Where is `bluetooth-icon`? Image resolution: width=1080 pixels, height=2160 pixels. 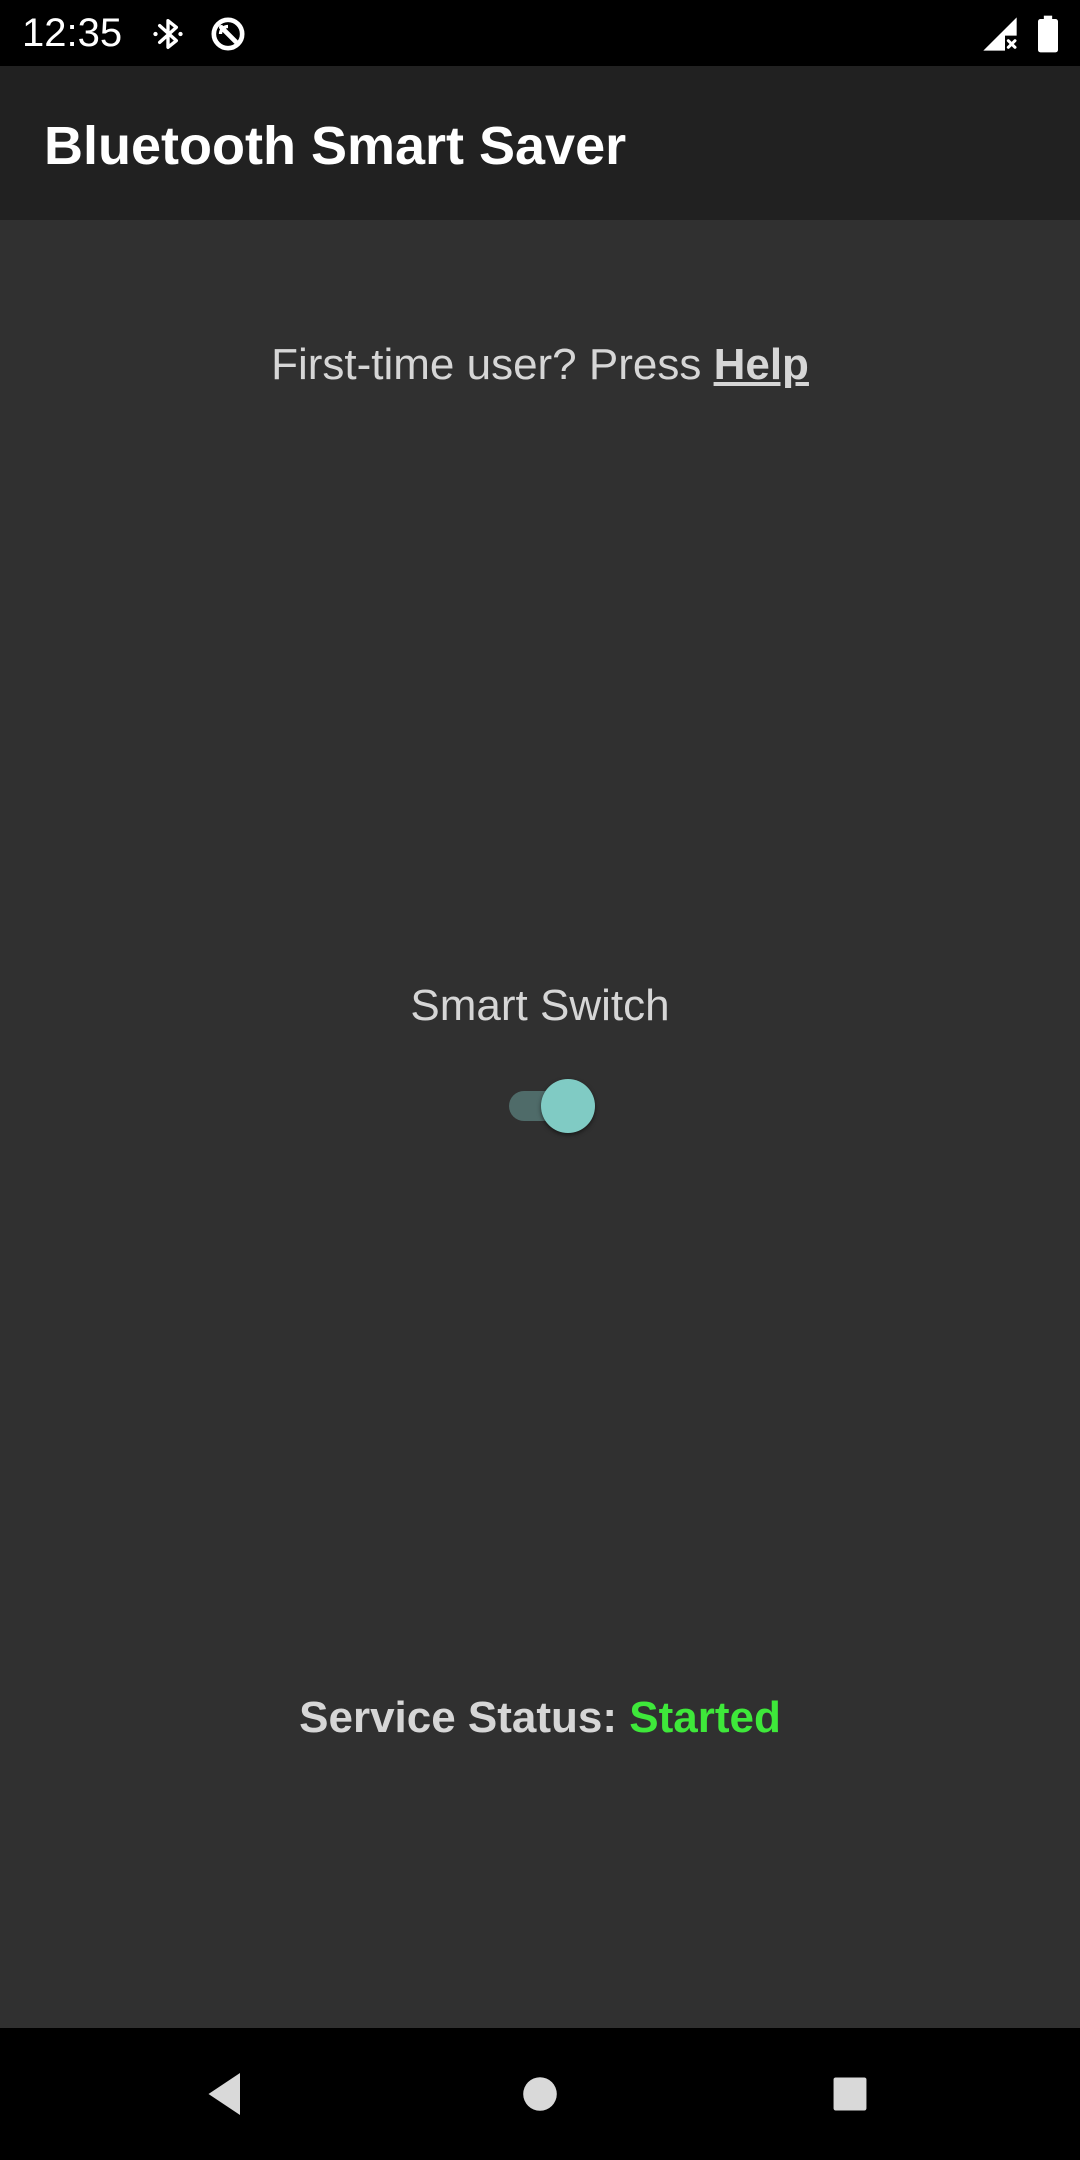 bluetooth-icon is located at coordinates (168, 34).